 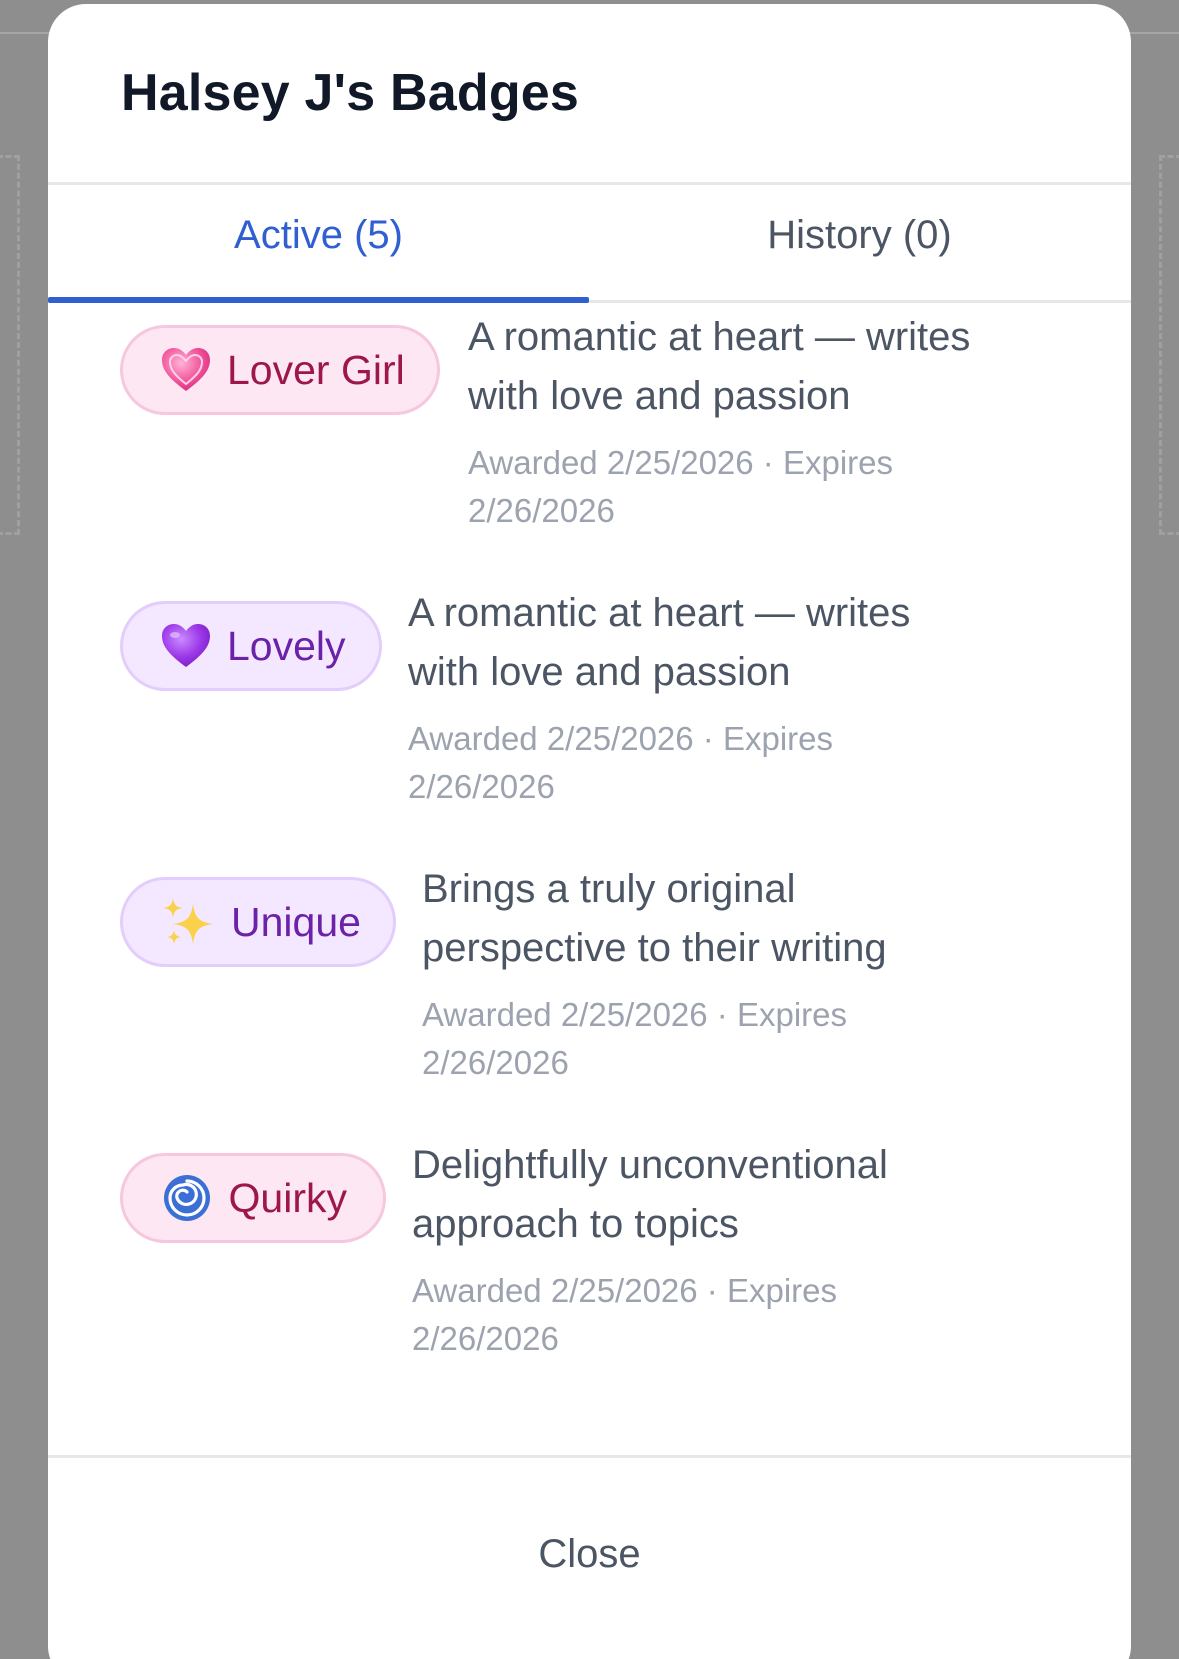 What do you see at coordinates (350, 93) in the screenshot?
I see `dialog-title: Halsey J's Badges` at bounding box center [350, 93].